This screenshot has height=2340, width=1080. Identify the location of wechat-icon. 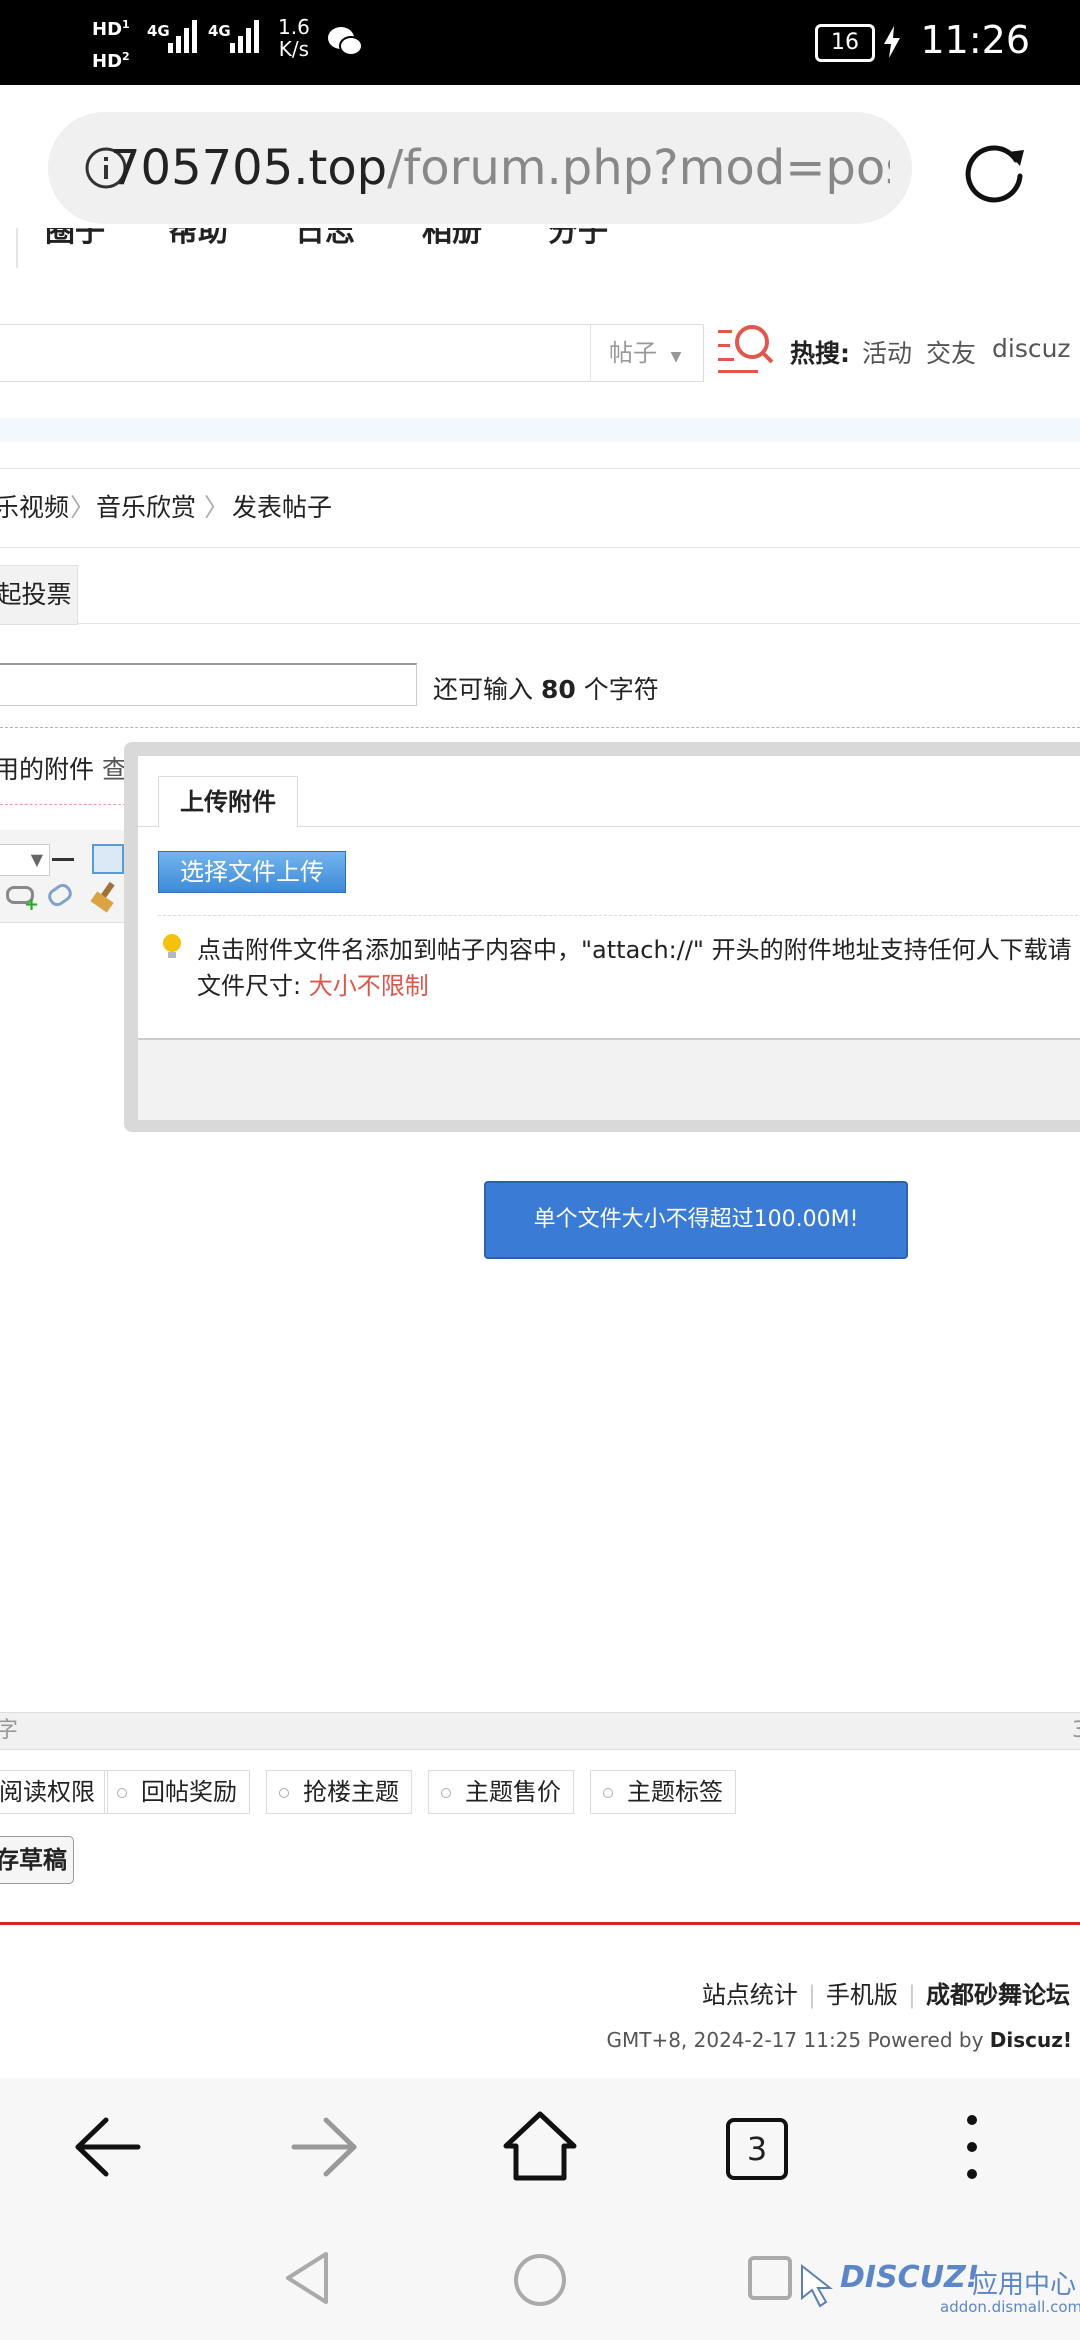
(345, 41).